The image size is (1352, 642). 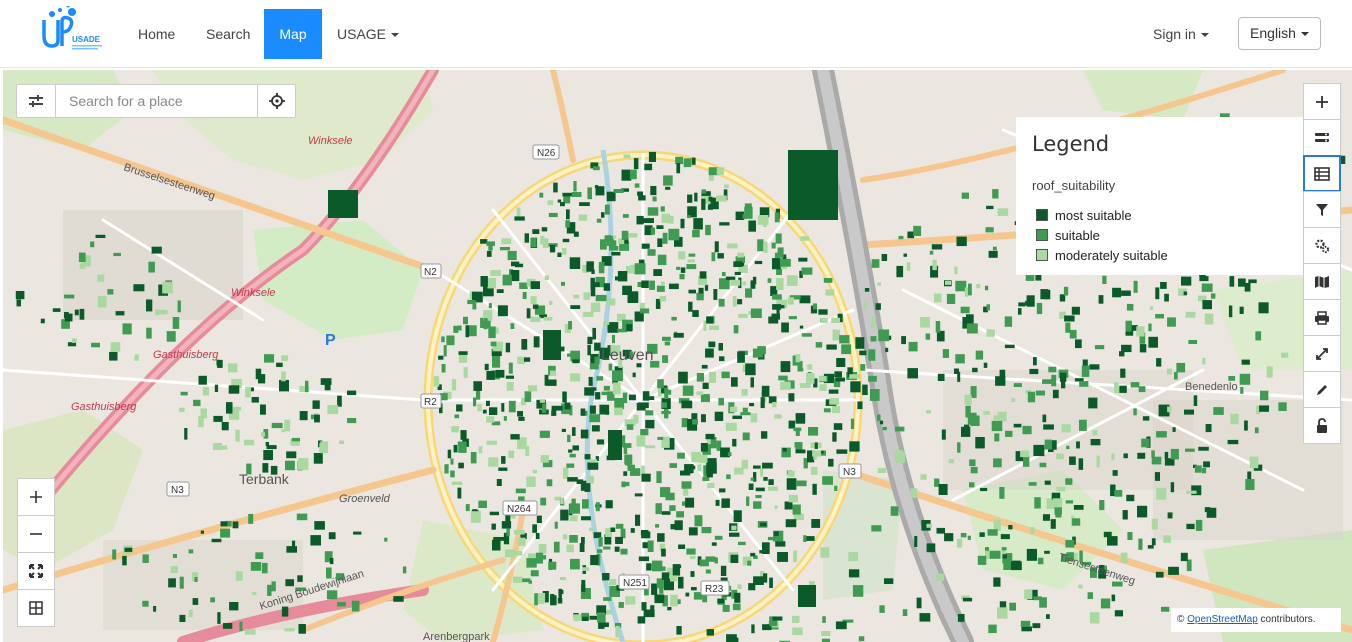 I want to click on sign-in-dropdown: Sign in, so click(x=1181, y=34).